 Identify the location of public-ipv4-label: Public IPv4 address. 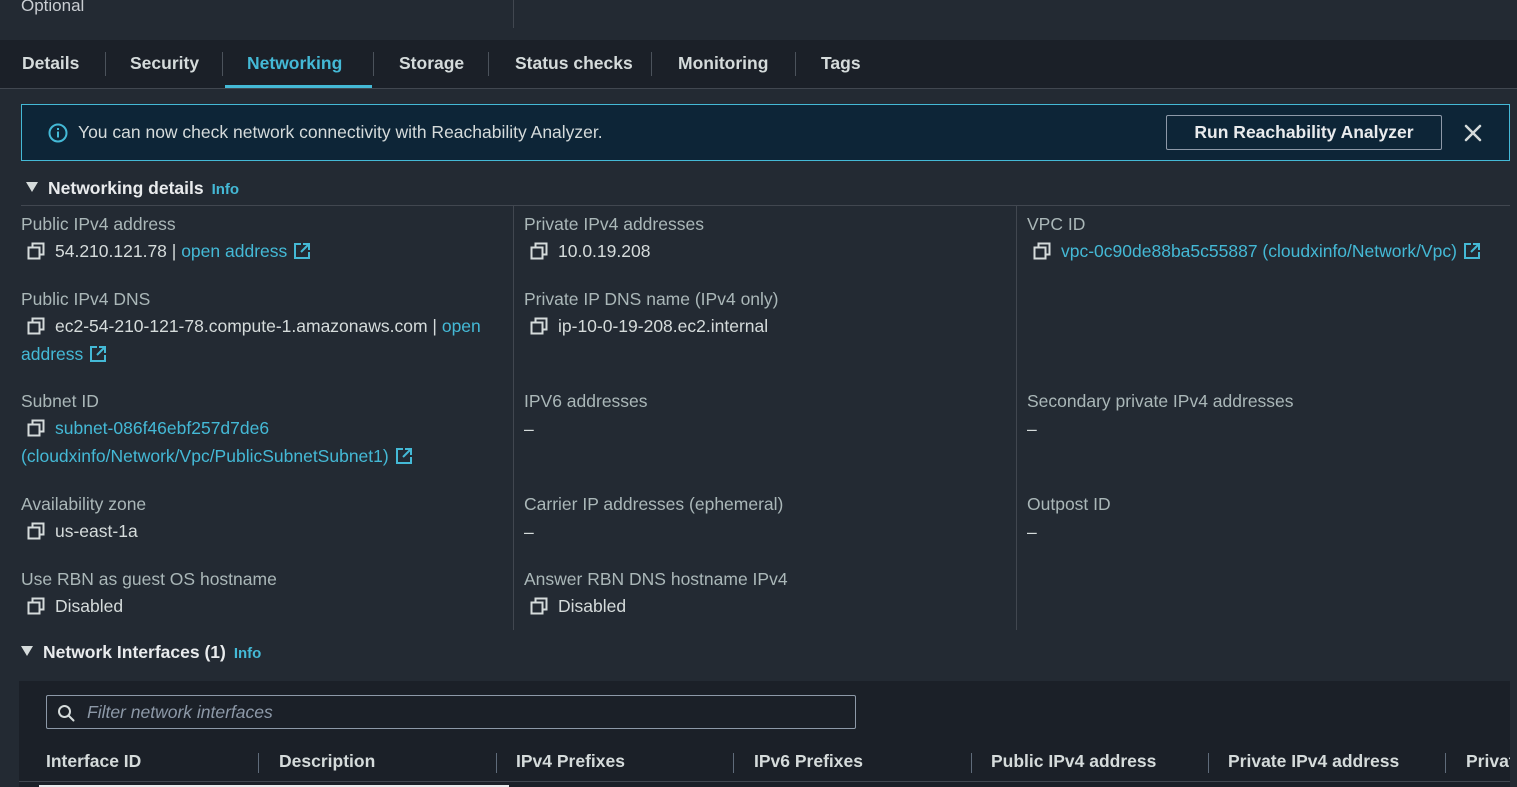
(98, 224).